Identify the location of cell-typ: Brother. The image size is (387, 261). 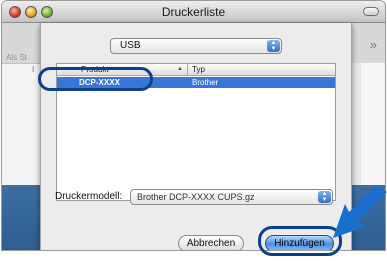
(205, 82).